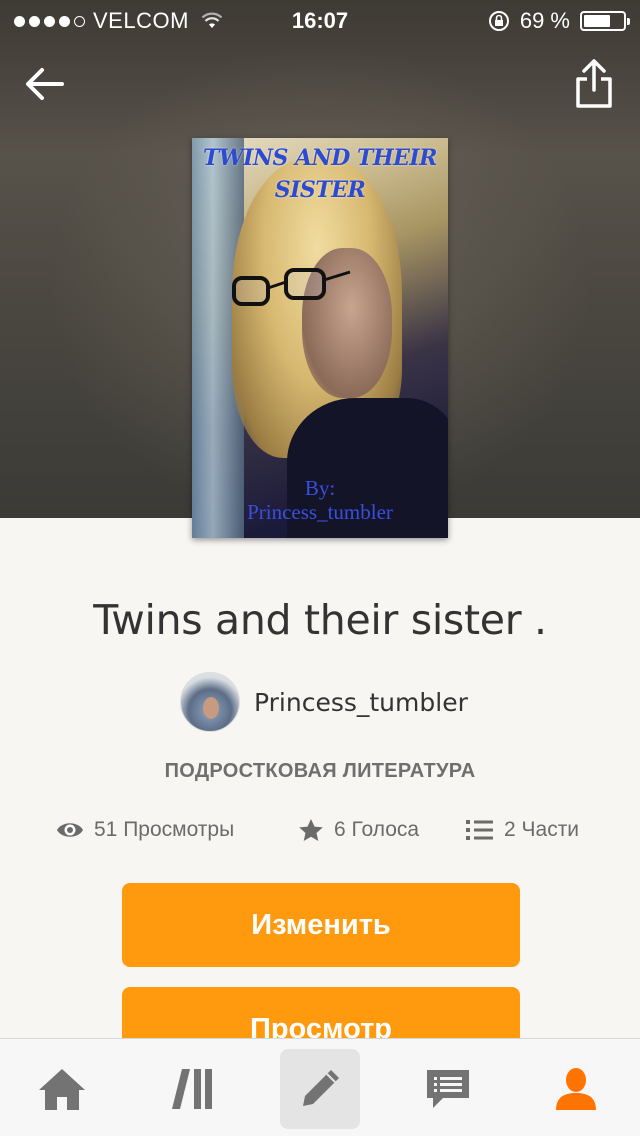  What do you see at coordinates (210, 702) in the screenshot?
I see `avatar` at bounding box center [210, 702].